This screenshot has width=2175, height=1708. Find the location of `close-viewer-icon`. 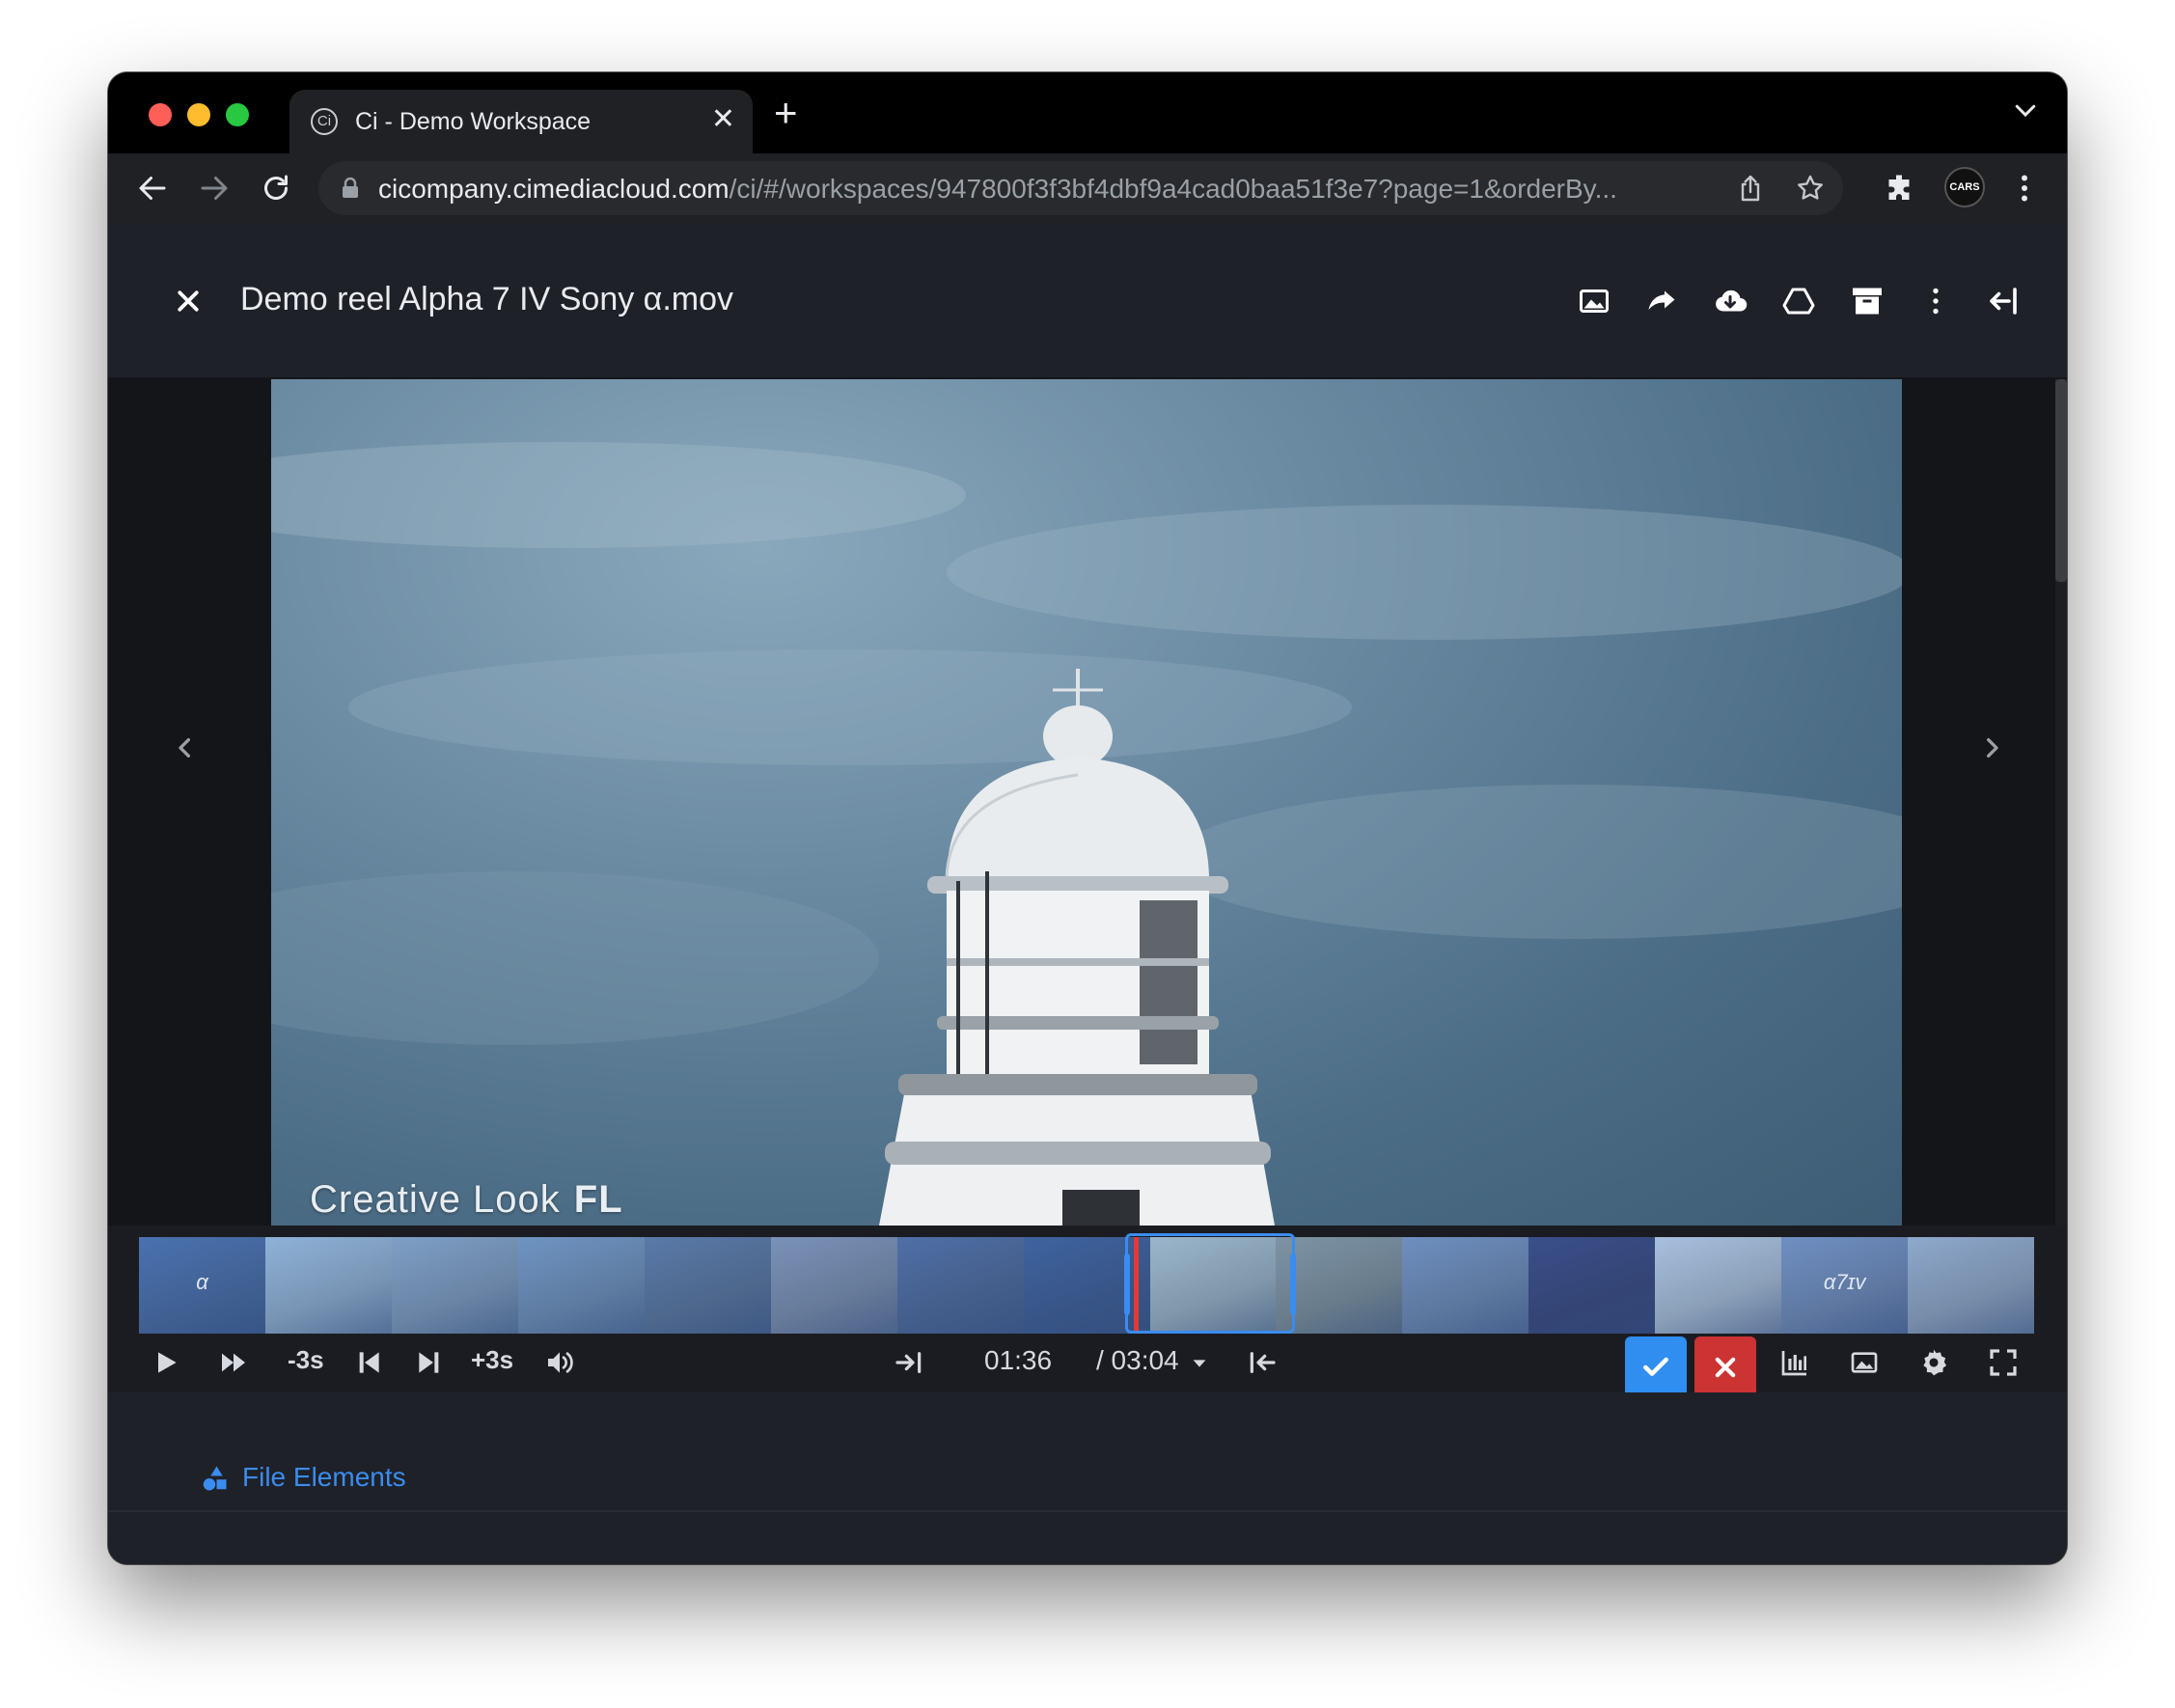

close-viewer-icon is located at coordinates (188, 301).